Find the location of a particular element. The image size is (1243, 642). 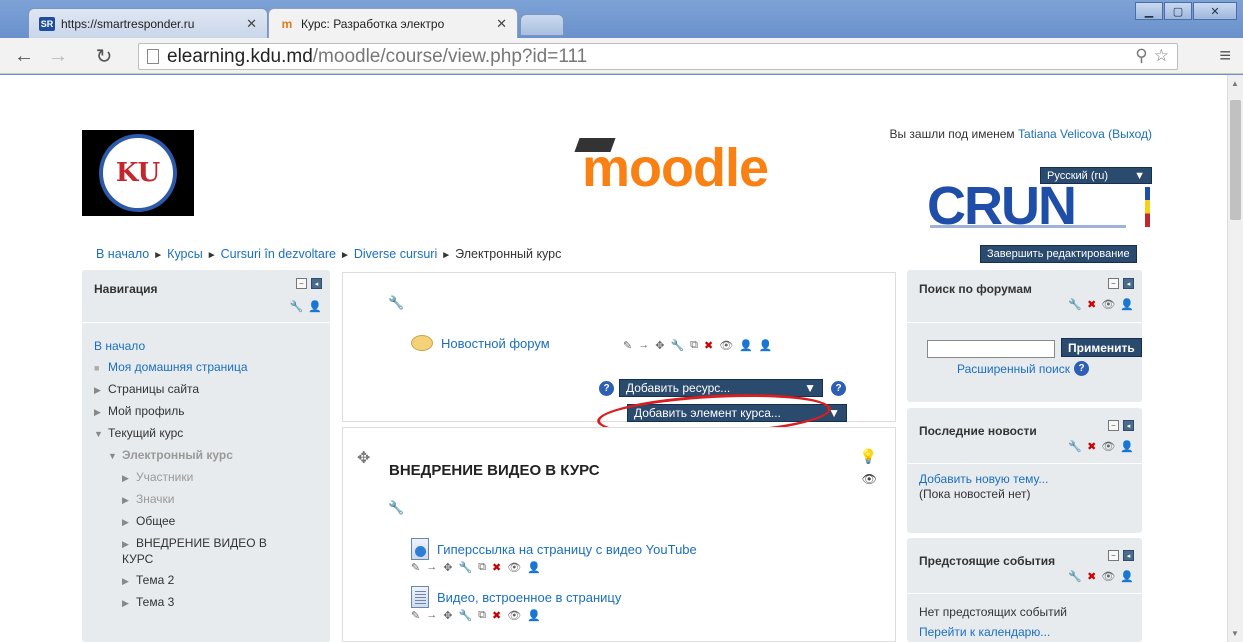

forward-arrow-icon: → is located at coordinates (58, 56).